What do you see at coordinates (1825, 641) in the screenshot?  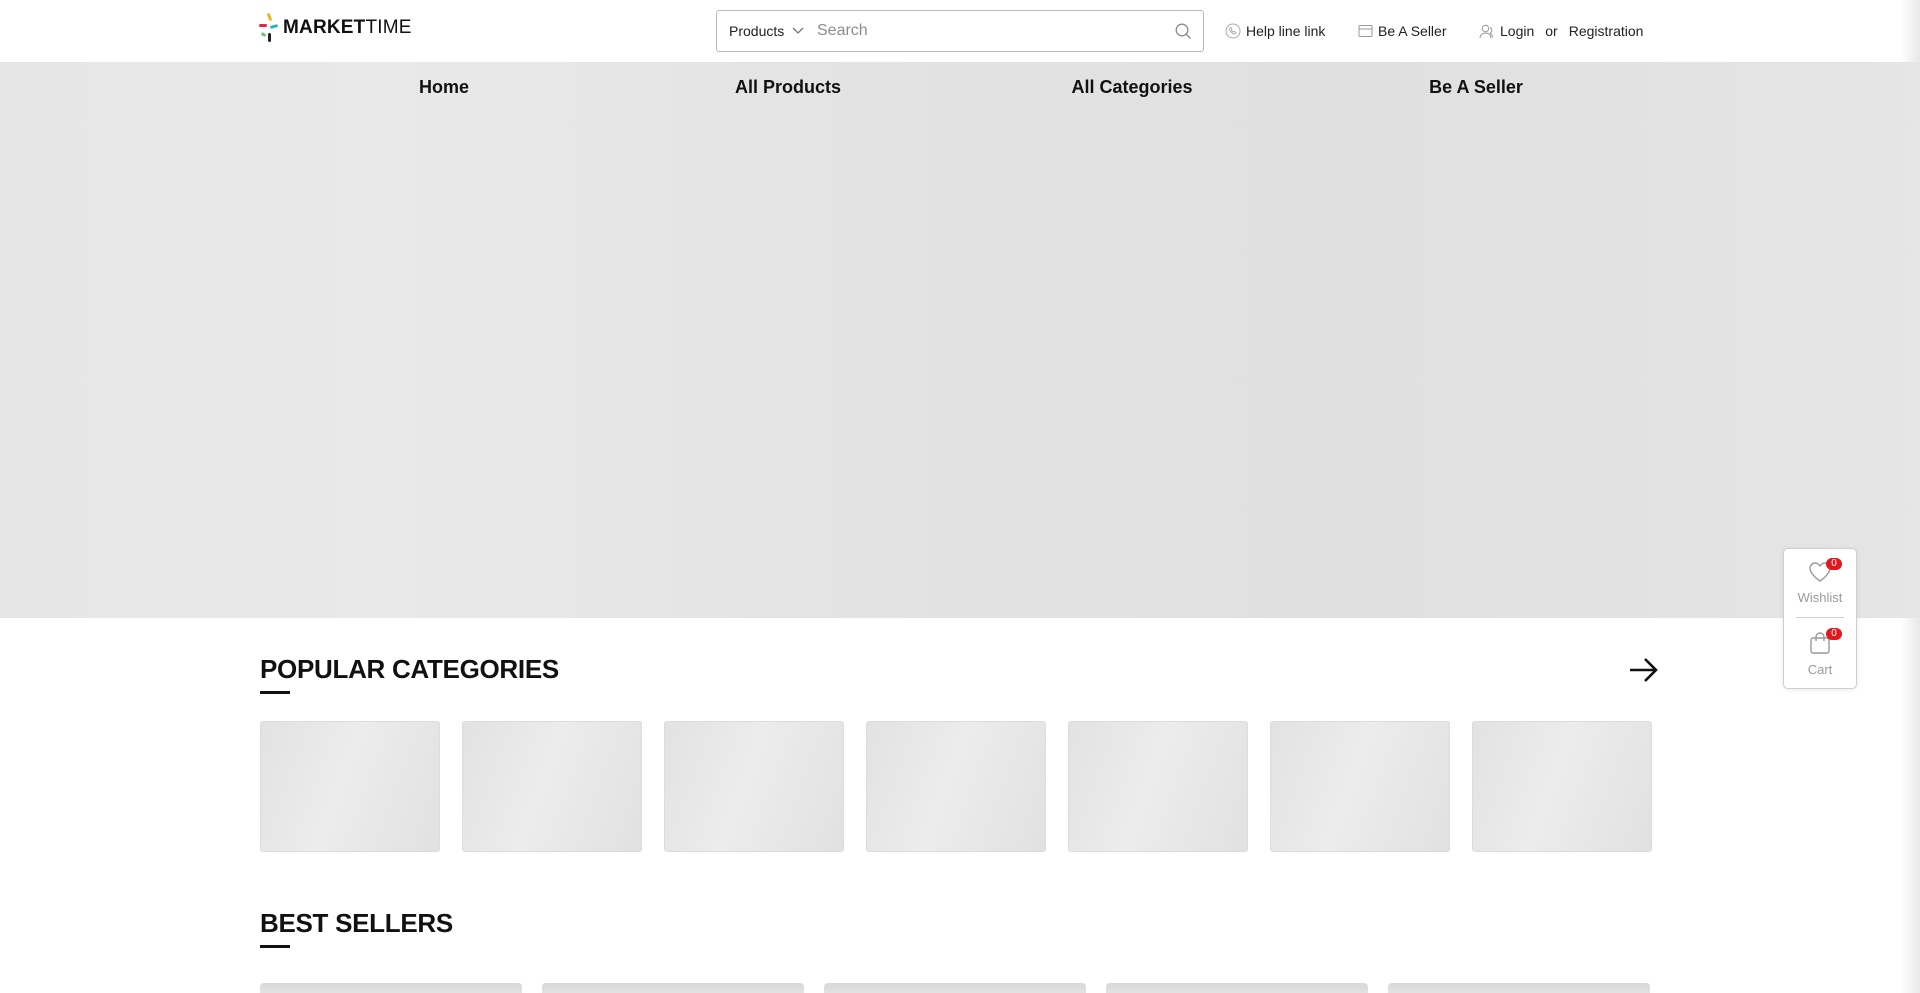 I see `cart-icon-wrap: 0` at bounding box center [1825, 641].